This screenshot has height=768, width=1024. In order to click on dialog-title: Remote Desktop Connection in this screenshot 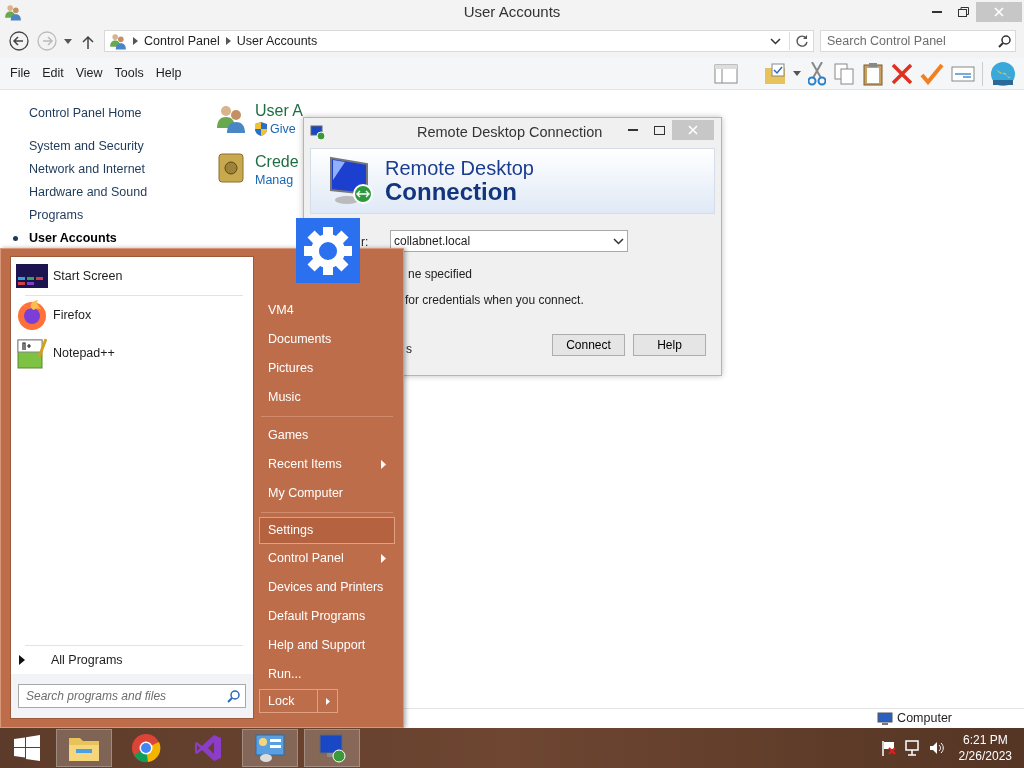, I will do `click(510, 133)`.